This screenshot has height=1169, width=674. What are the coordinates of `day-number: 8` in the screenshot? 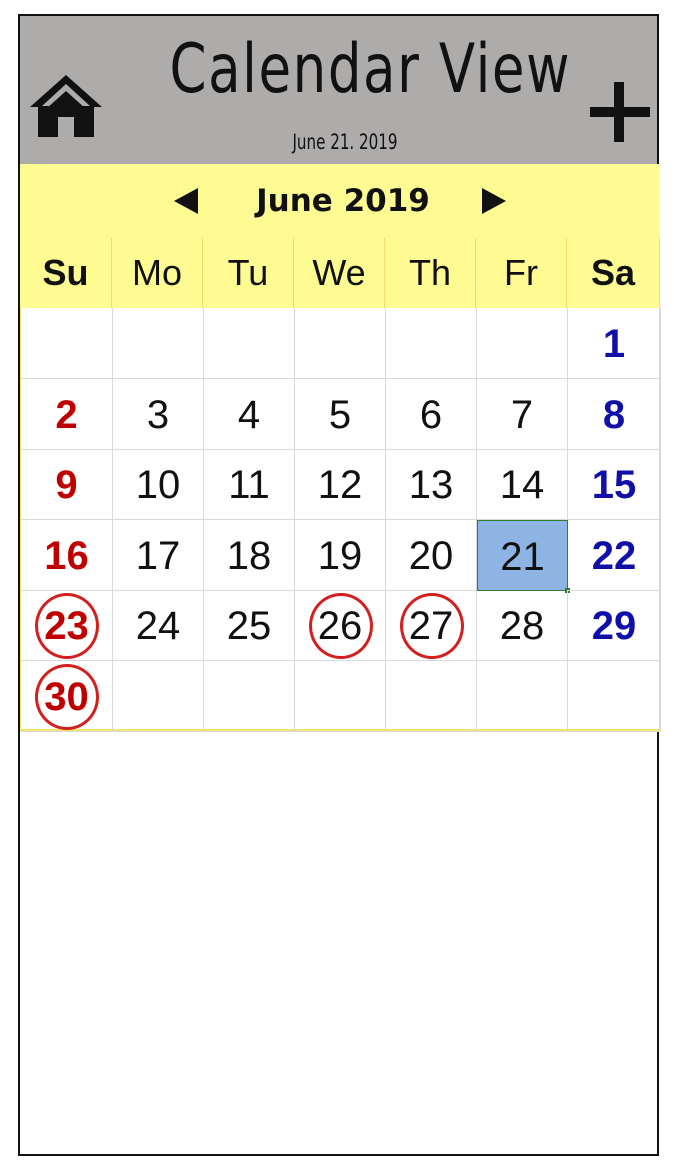 It's located at (614, 415).